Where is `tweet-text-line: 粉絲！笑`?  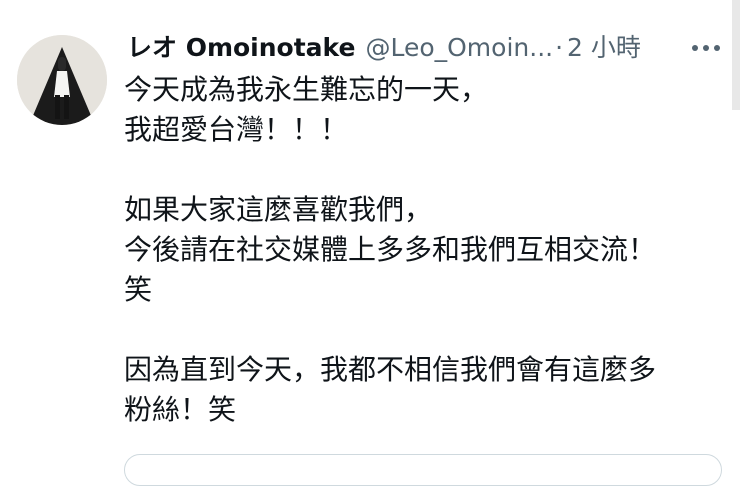
tweet-text-line: 粉絲！笑 is located at coordinates (180, 409).